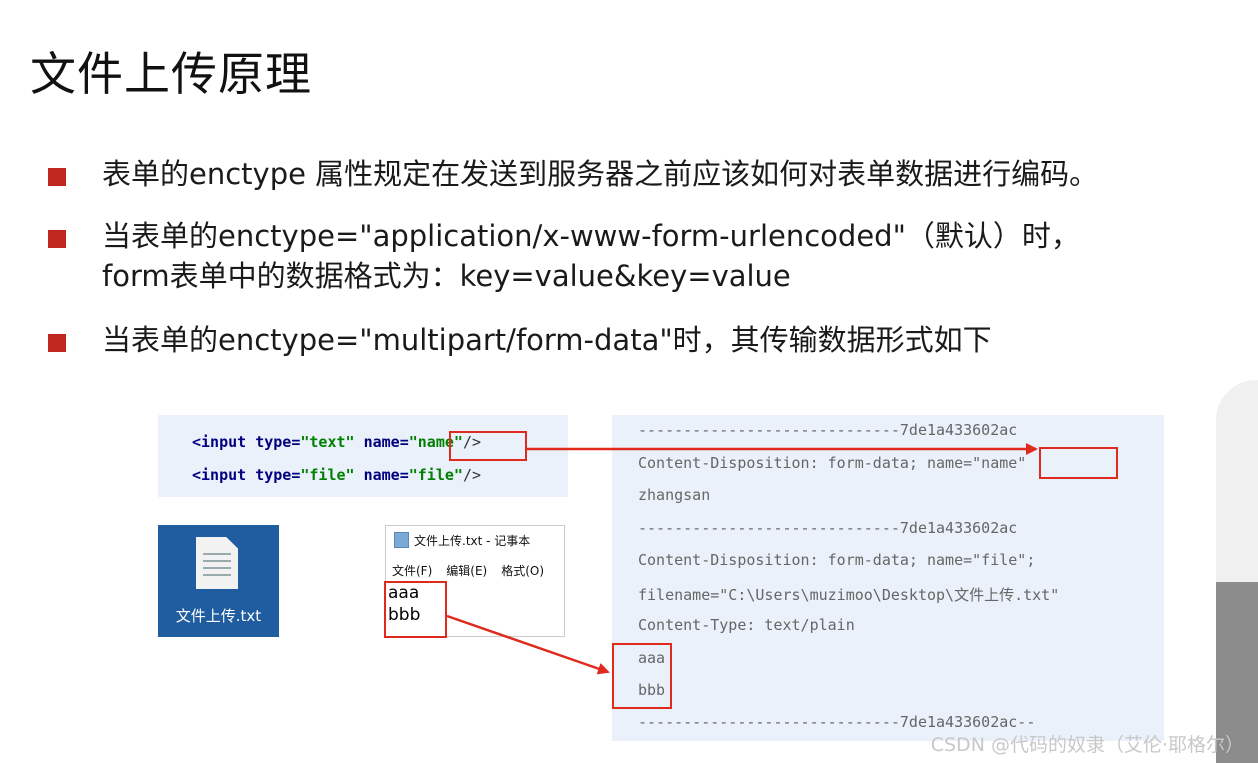 This screenshot has height=763, width=1258. Describe the element at coordinates (528, 644) in the screenshot. I see `arrow-content-mapping` at that location.